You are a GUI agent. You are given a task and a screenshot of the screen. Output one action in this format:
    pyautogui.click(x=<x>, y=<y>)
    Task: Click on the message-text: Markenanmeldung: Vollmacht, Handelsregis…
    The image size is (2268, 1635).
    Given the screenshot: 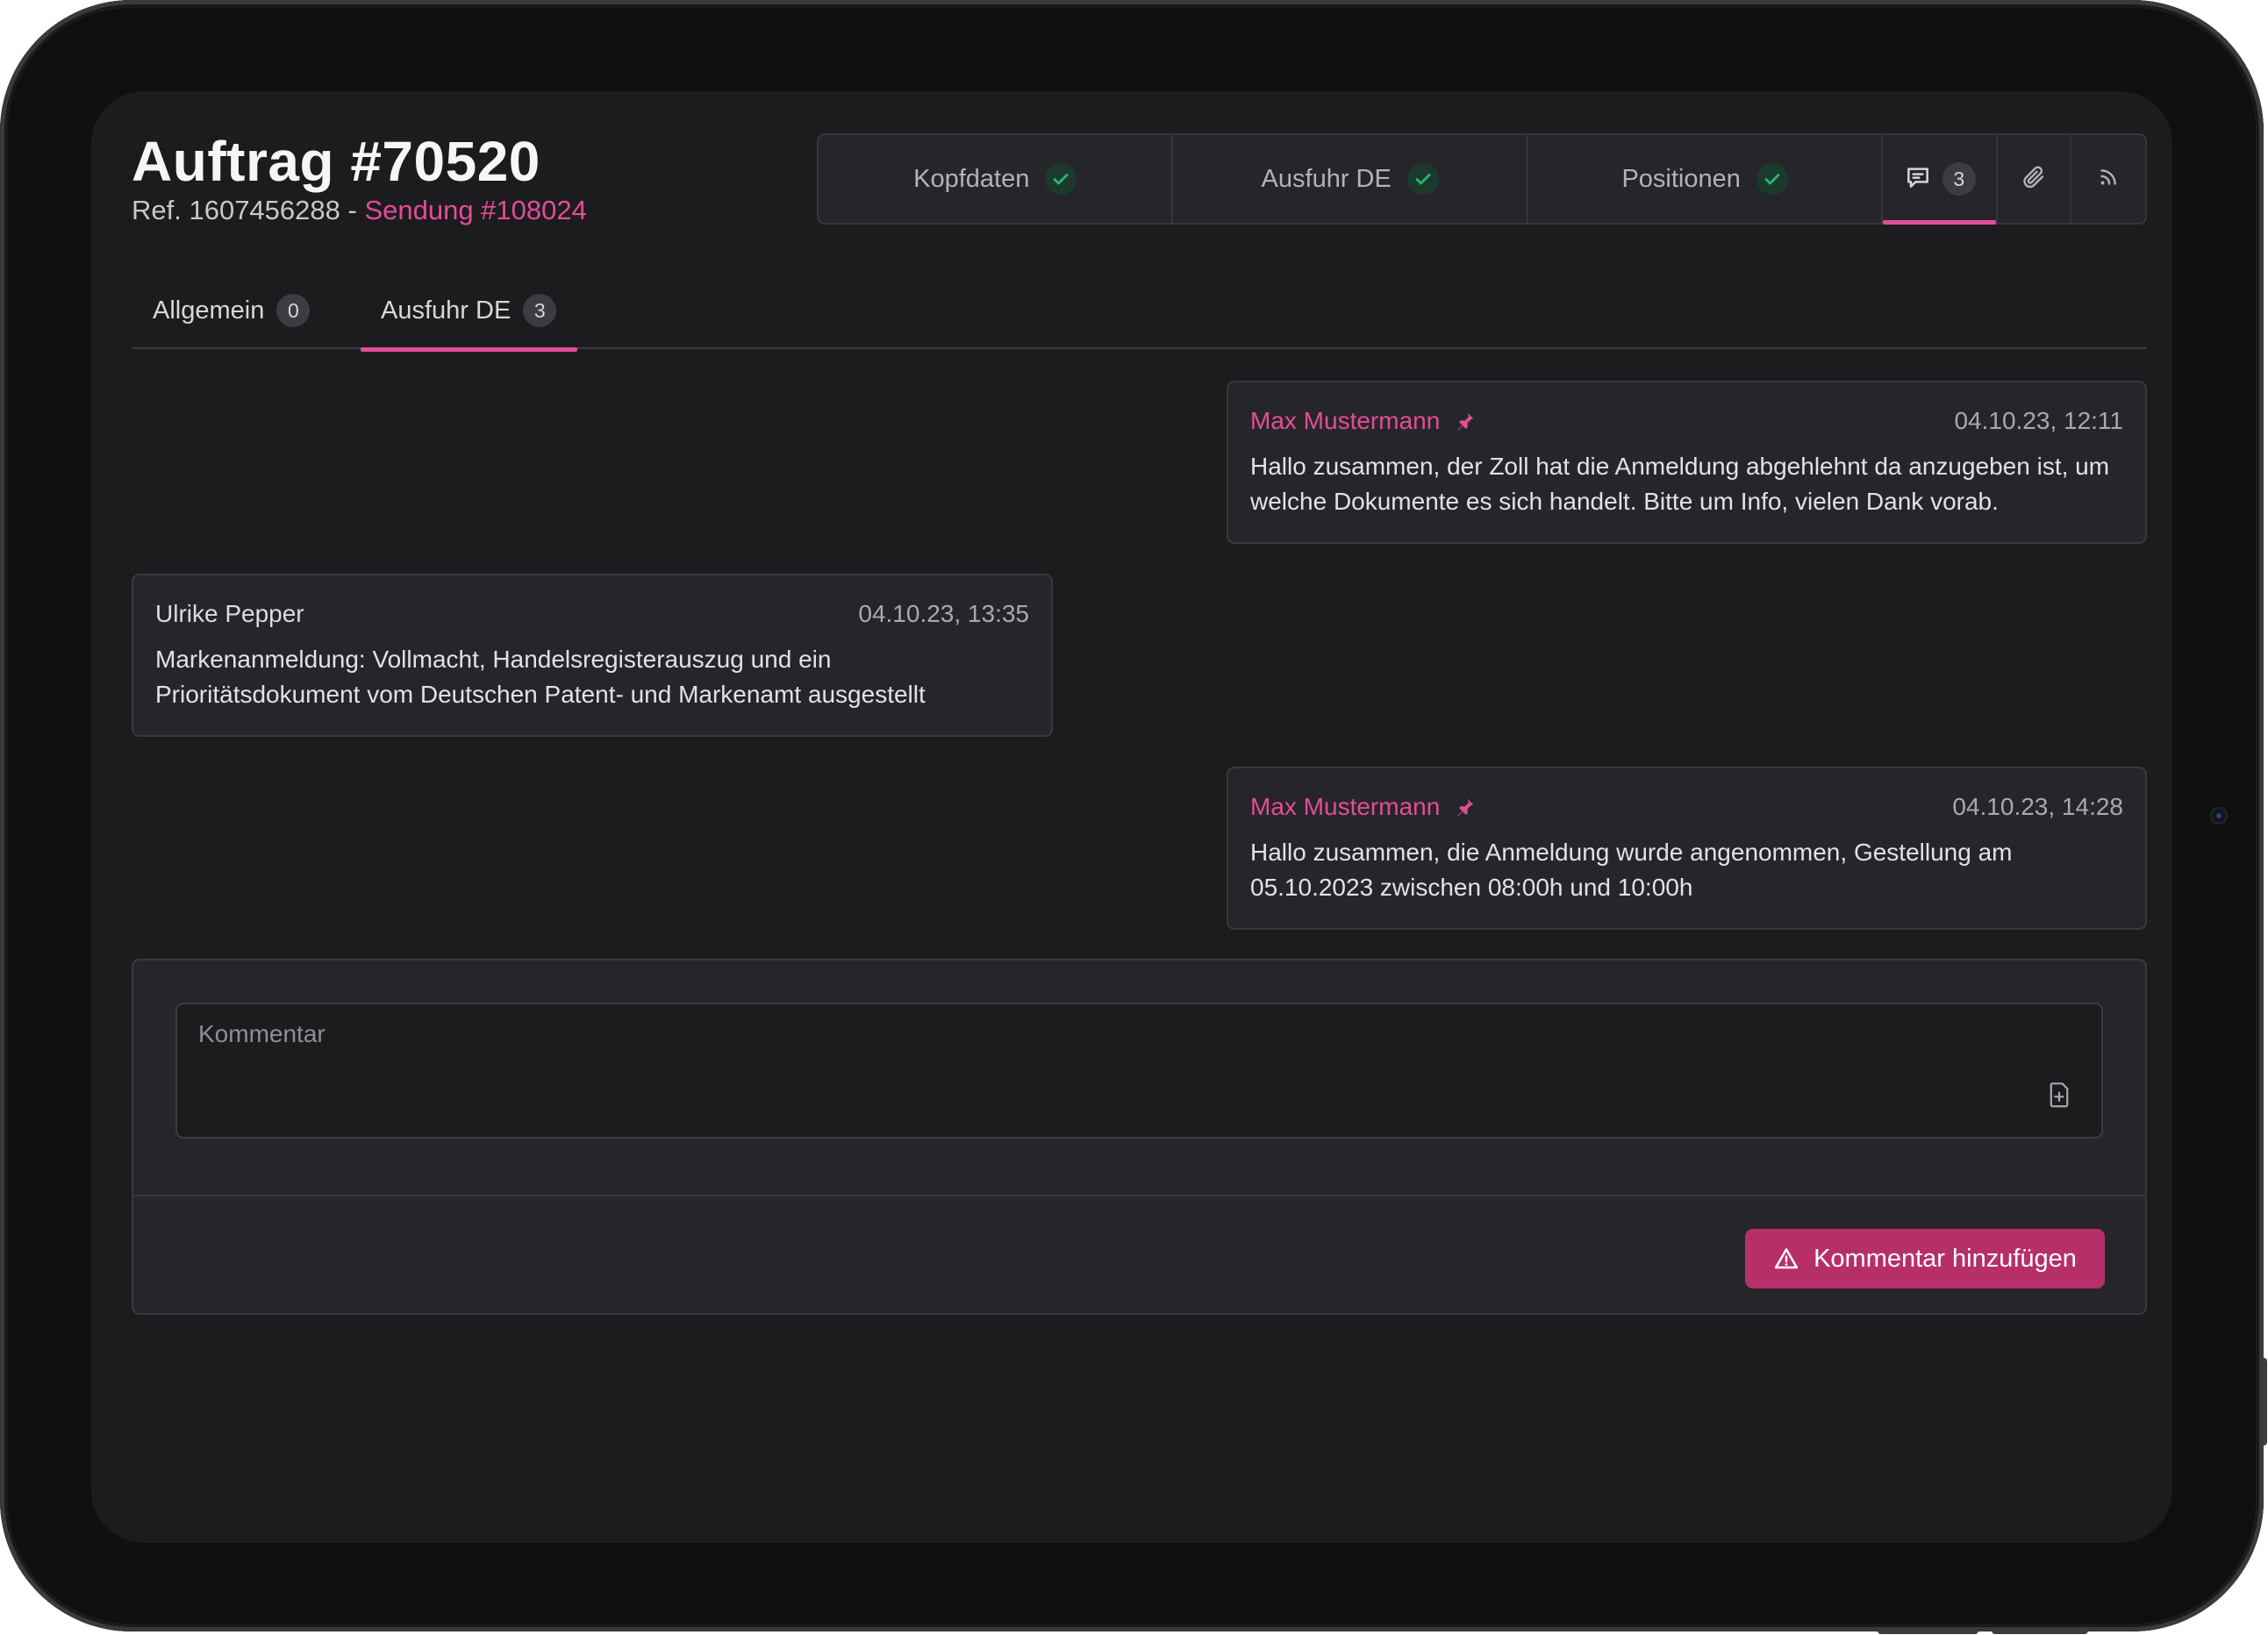 What is the action you would take?
    pyautogui.click(x=540, y=677)
    